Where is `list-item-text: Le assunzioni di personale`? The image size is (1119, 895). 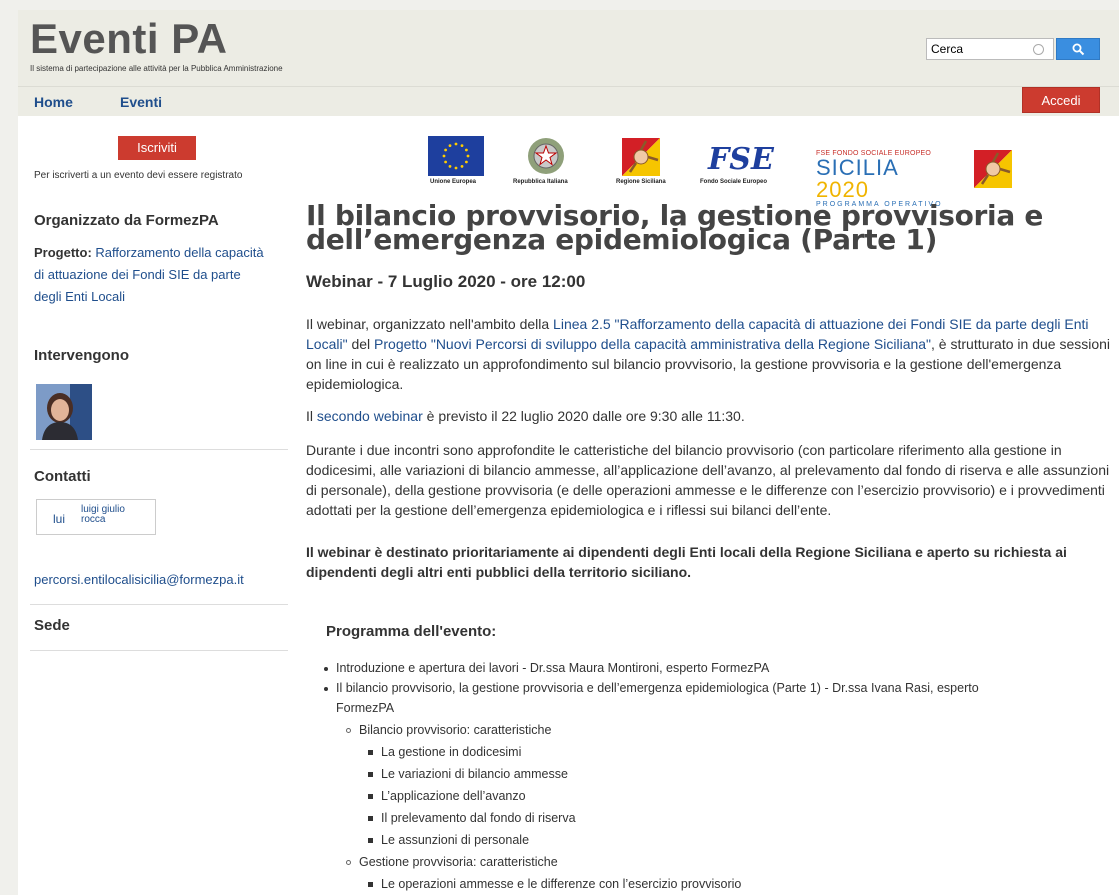
list-item-text: Le assunzioni di personale is located at coordinates (455, 840).